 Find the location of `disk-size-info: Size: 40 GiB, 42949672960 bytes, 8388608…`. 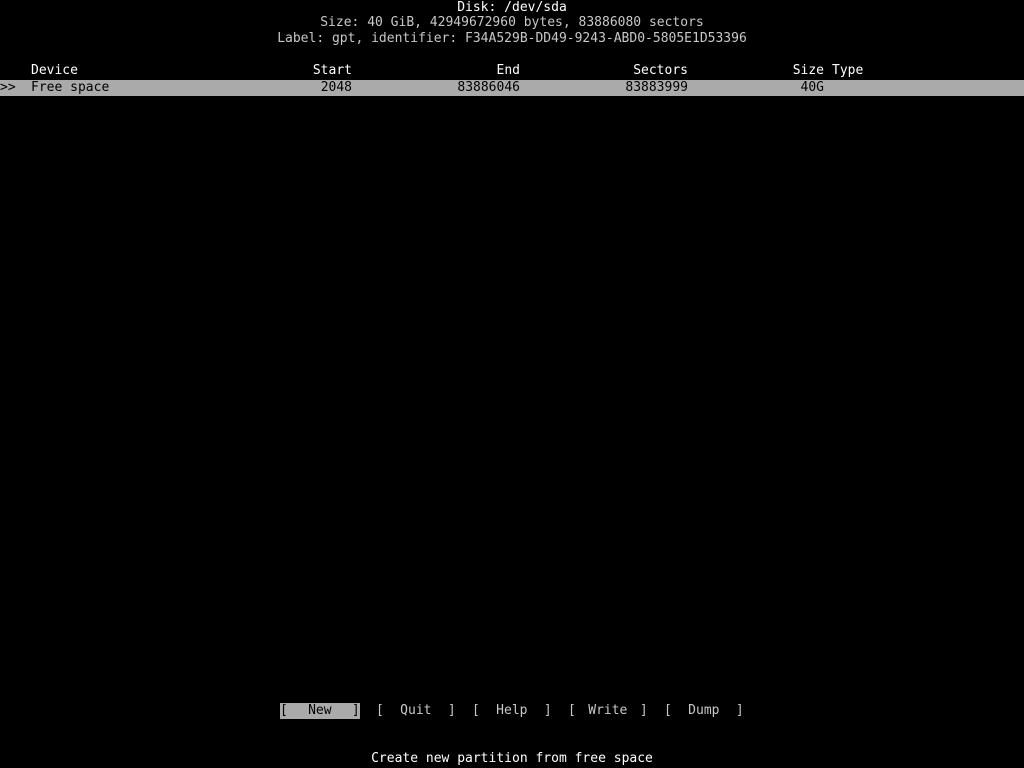

disk-size-info: Size: 40 GiB, 42949672960 bytes, 8388608… is located at coordinates (512, 22).